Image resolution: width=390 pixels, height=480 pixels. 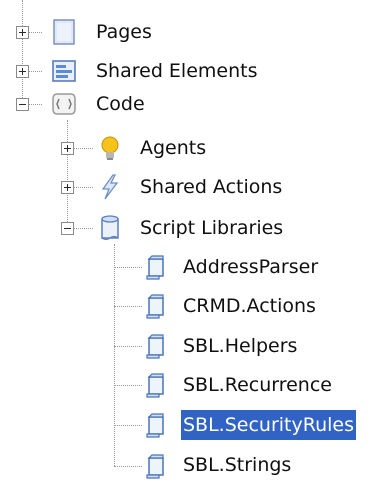 I want to click on tree-item-script: SBL.Strings, so click(x=237, y=465).